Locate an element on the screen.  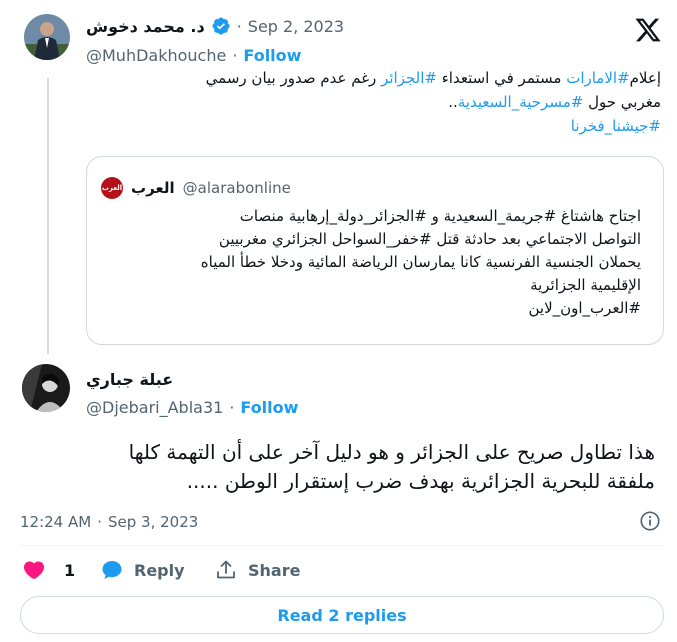
text-fragment: .. is located at coordinates (453, 102).